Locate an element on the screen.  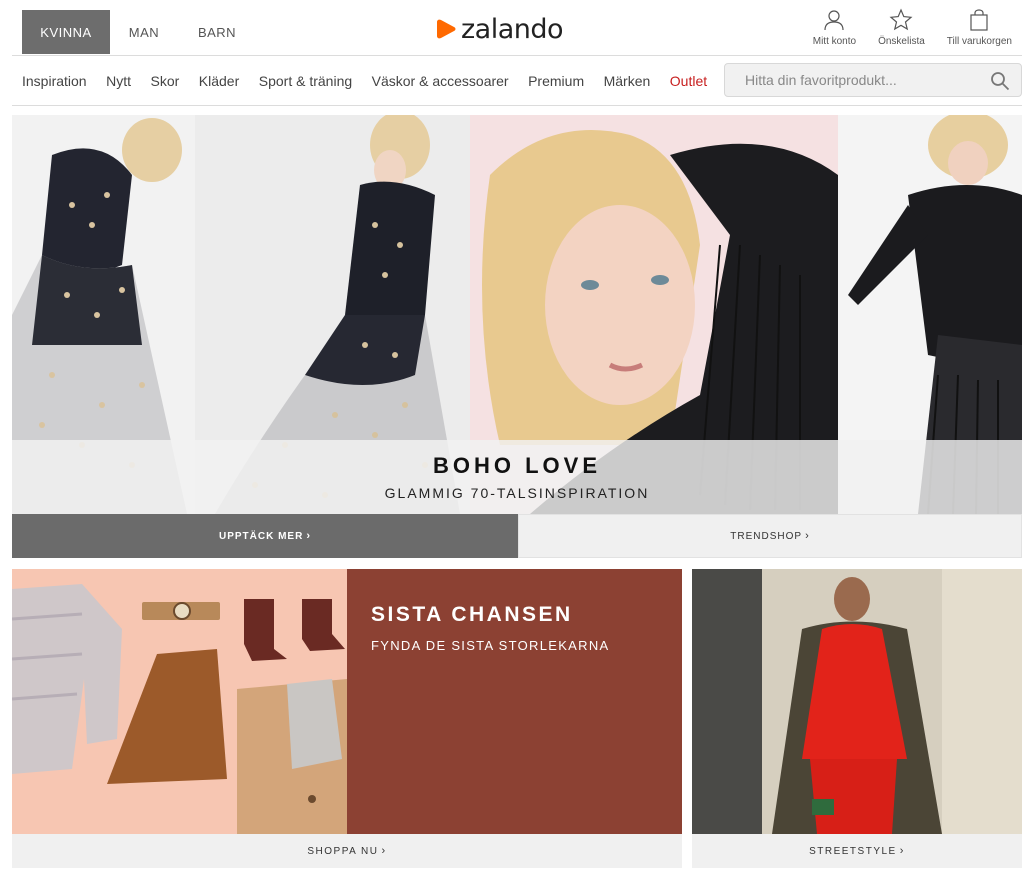
promo-text-panel: SISTA CHANSEN FYNDA DE SISTA STORLEKARNA is located at coordinates (514, 701).